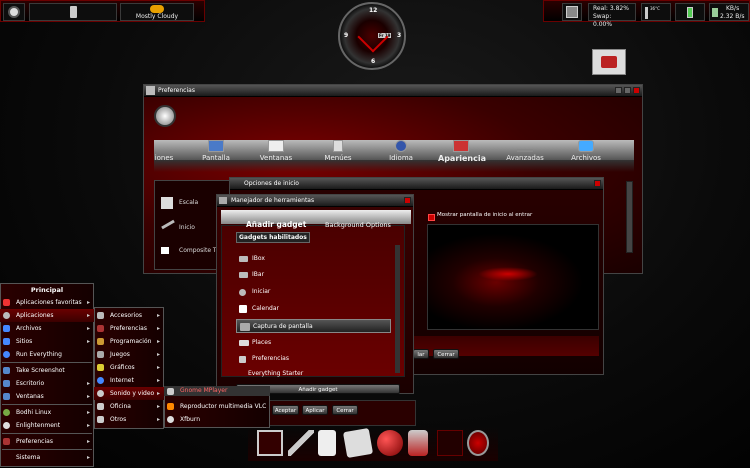 This screenshot has width=750, height=468. Describe the element at coordinates (164, 156) in the screenshot. I see `tab-iones: iones` at that location.